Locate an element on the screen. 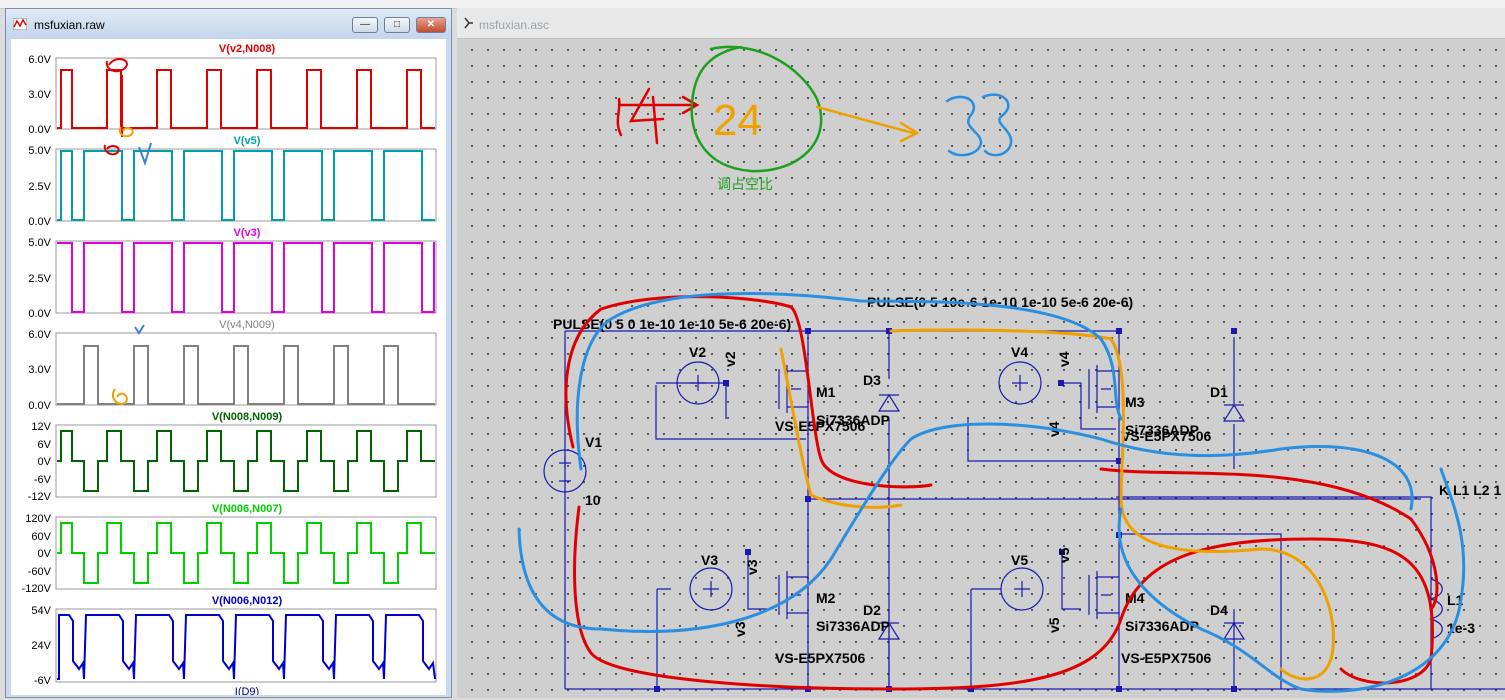 The image size is (1505, 700). schematic-app-icon is located at coordinates (468, 23).